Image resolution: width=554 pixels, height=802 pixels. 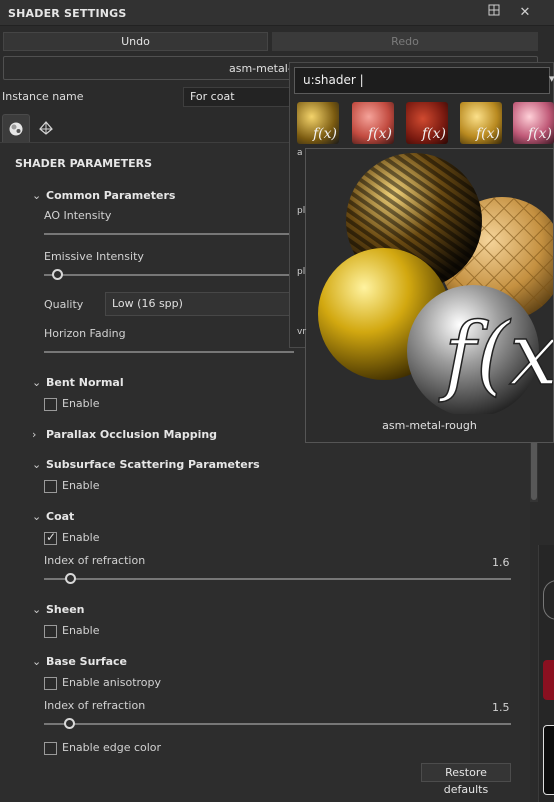 I want to click on shader-preview-image: f(x), so click(x=436, y=285).